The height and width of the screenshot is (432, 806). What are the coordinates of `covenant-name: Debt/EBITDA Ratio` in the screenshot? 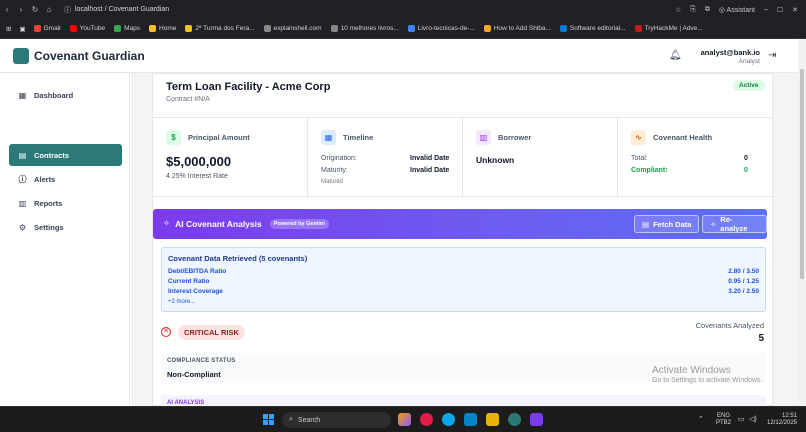 It's located at (197, 271).